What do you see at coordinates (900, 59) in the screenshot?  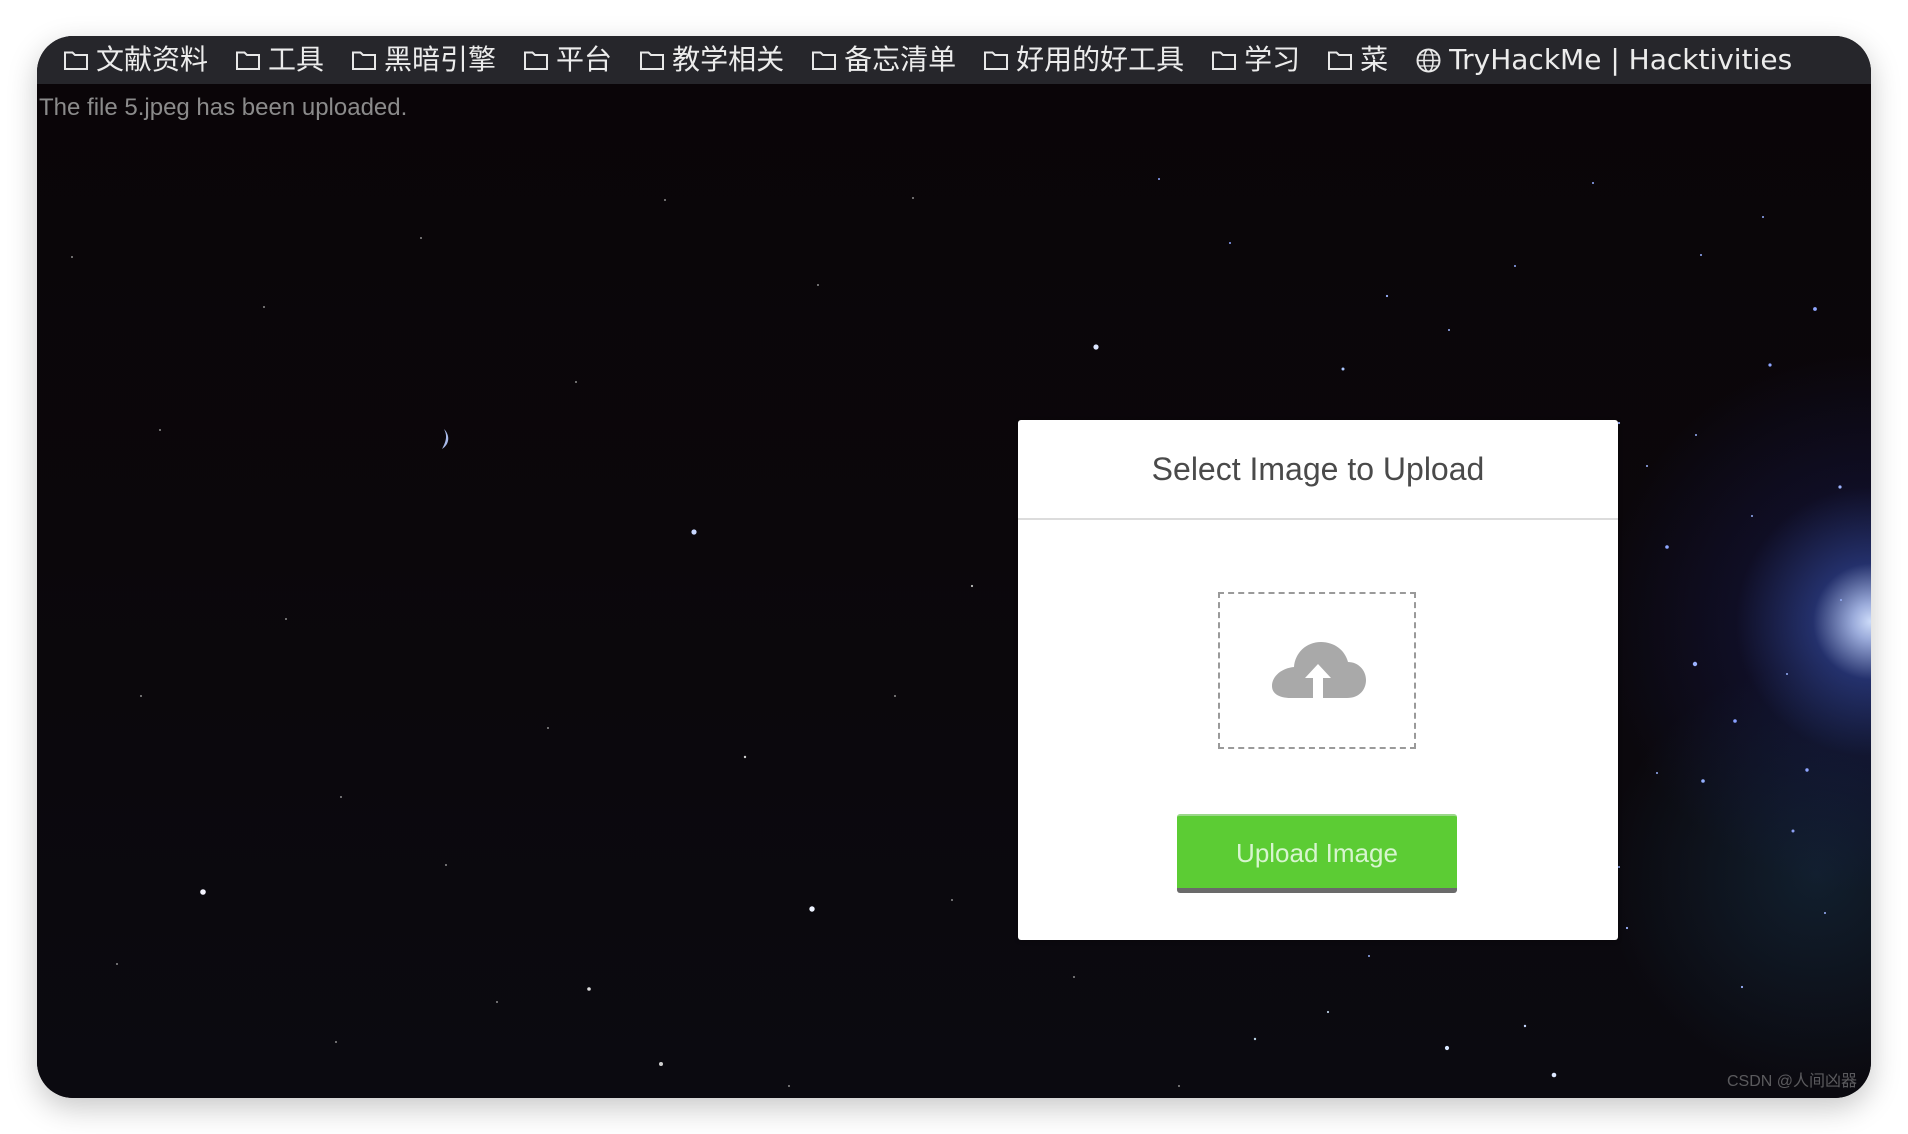 I see `bookmark-label: 备忘清单` at bounding box center [900, 59].